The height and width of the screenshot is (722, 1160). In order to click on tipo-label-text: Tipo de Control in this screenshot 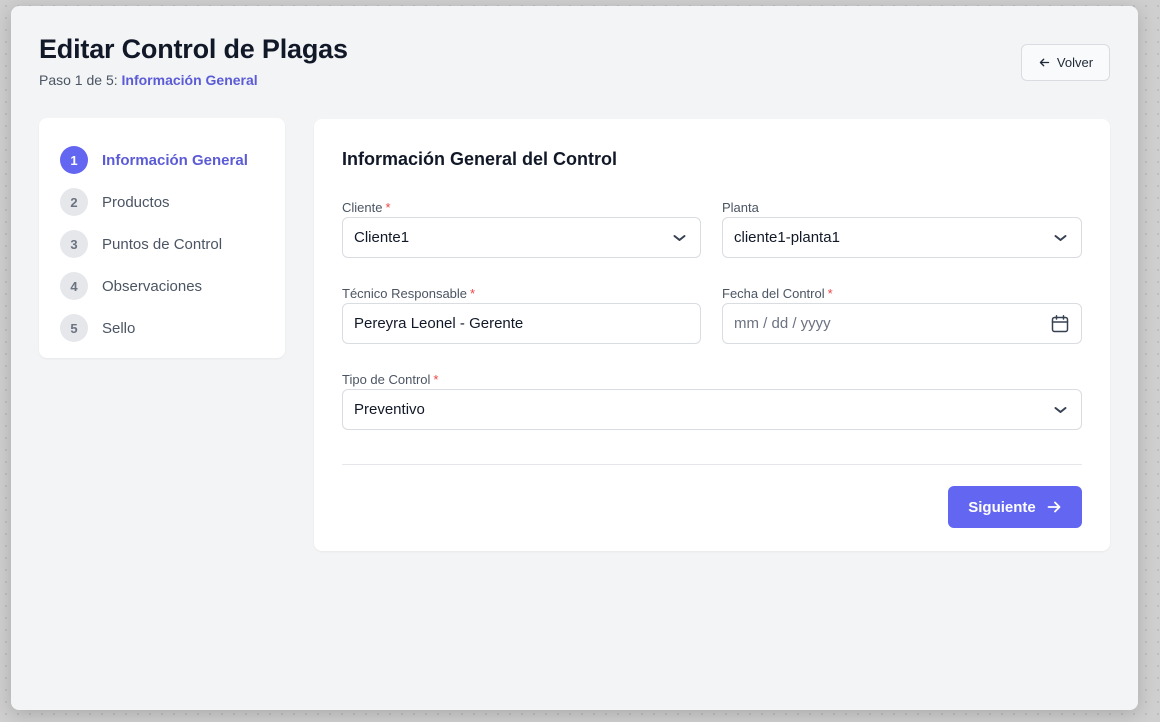, I will do `click(386, 379)`.